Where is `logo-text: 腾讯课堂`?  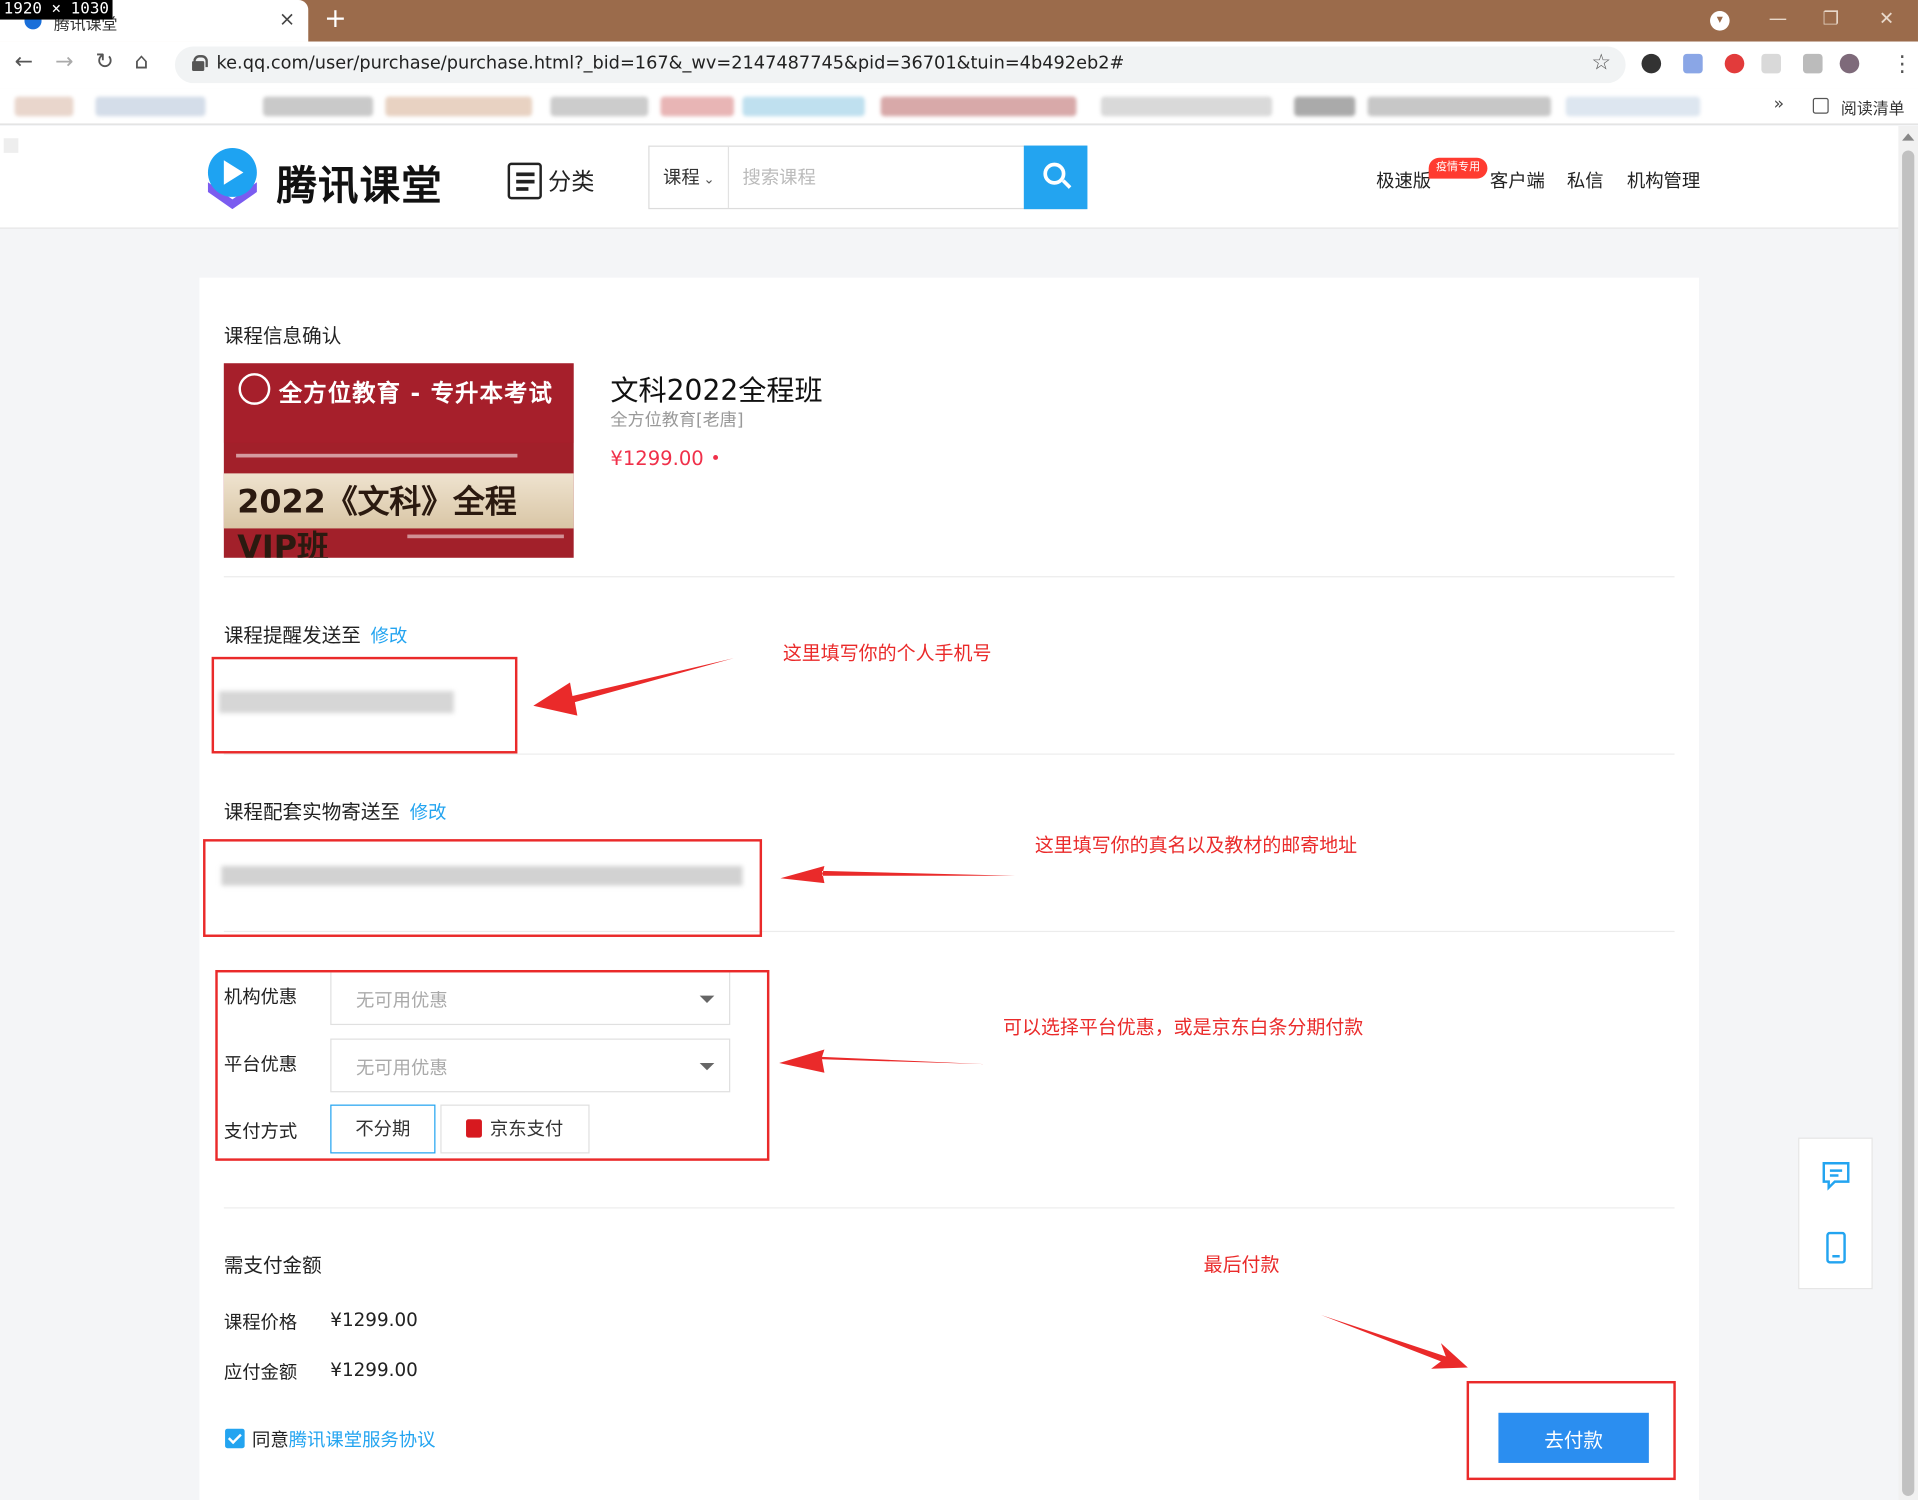
logo-text: 腾讯课堂 is located at coordinates (359, 182).